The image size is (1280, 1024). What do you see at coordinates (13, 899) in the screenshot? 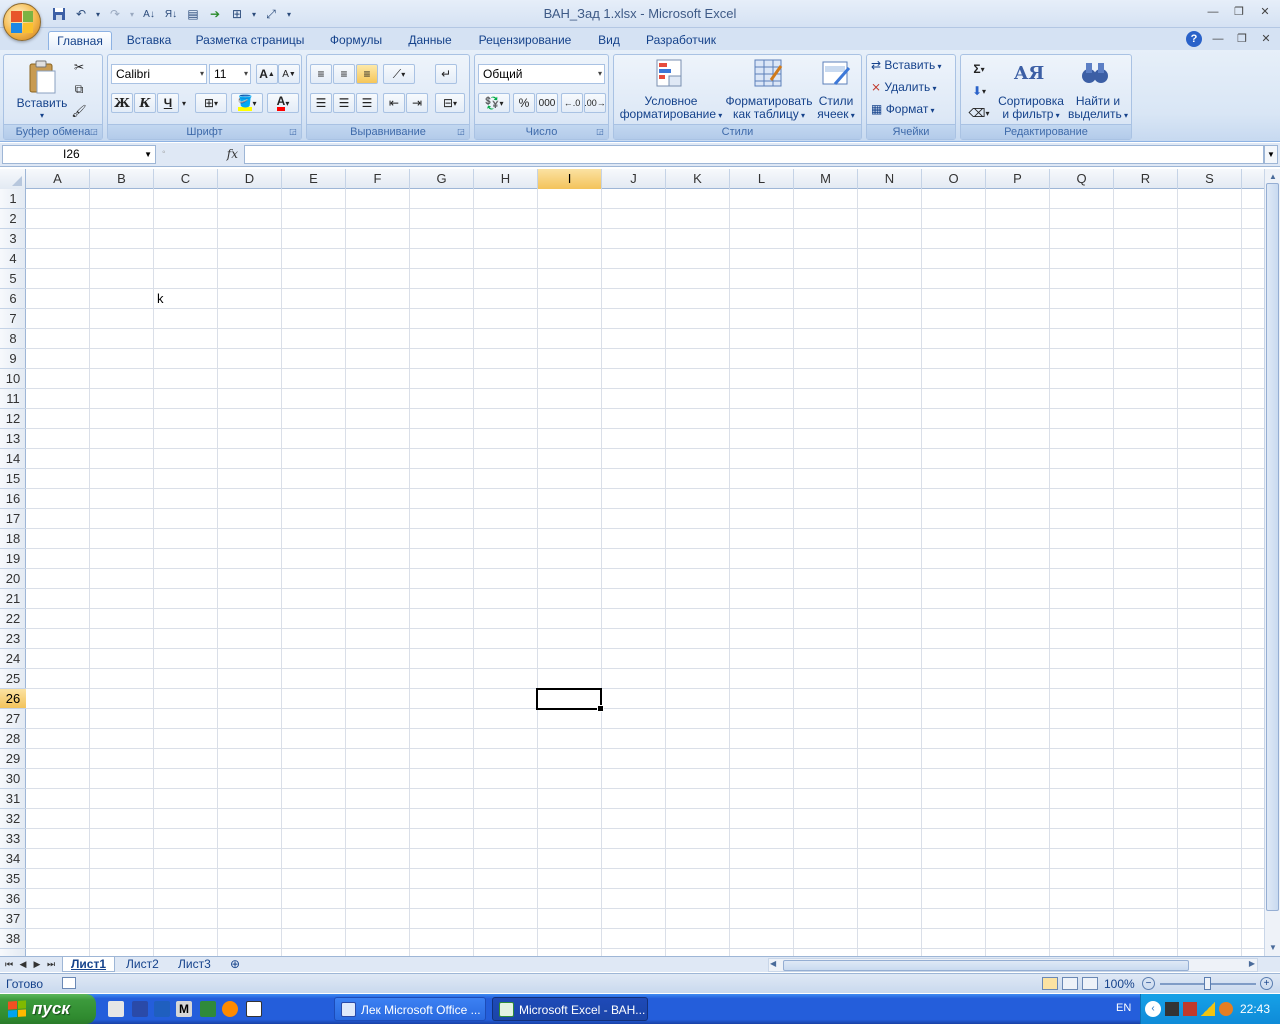
I see `row-header-36: 36` at bounding box center [13, 899].